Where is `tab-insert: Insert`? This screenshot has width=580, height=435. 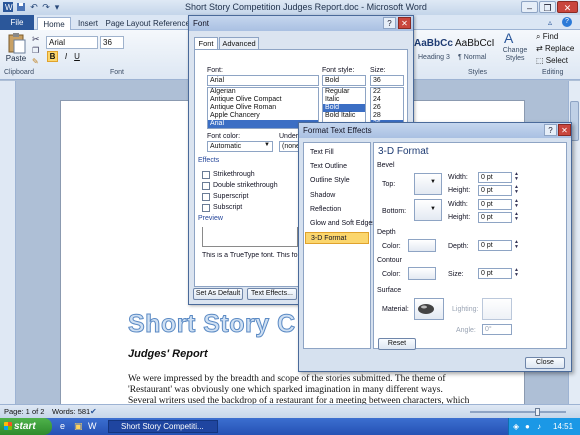 tab-insert: Insert is located at coordinates (88, 23).